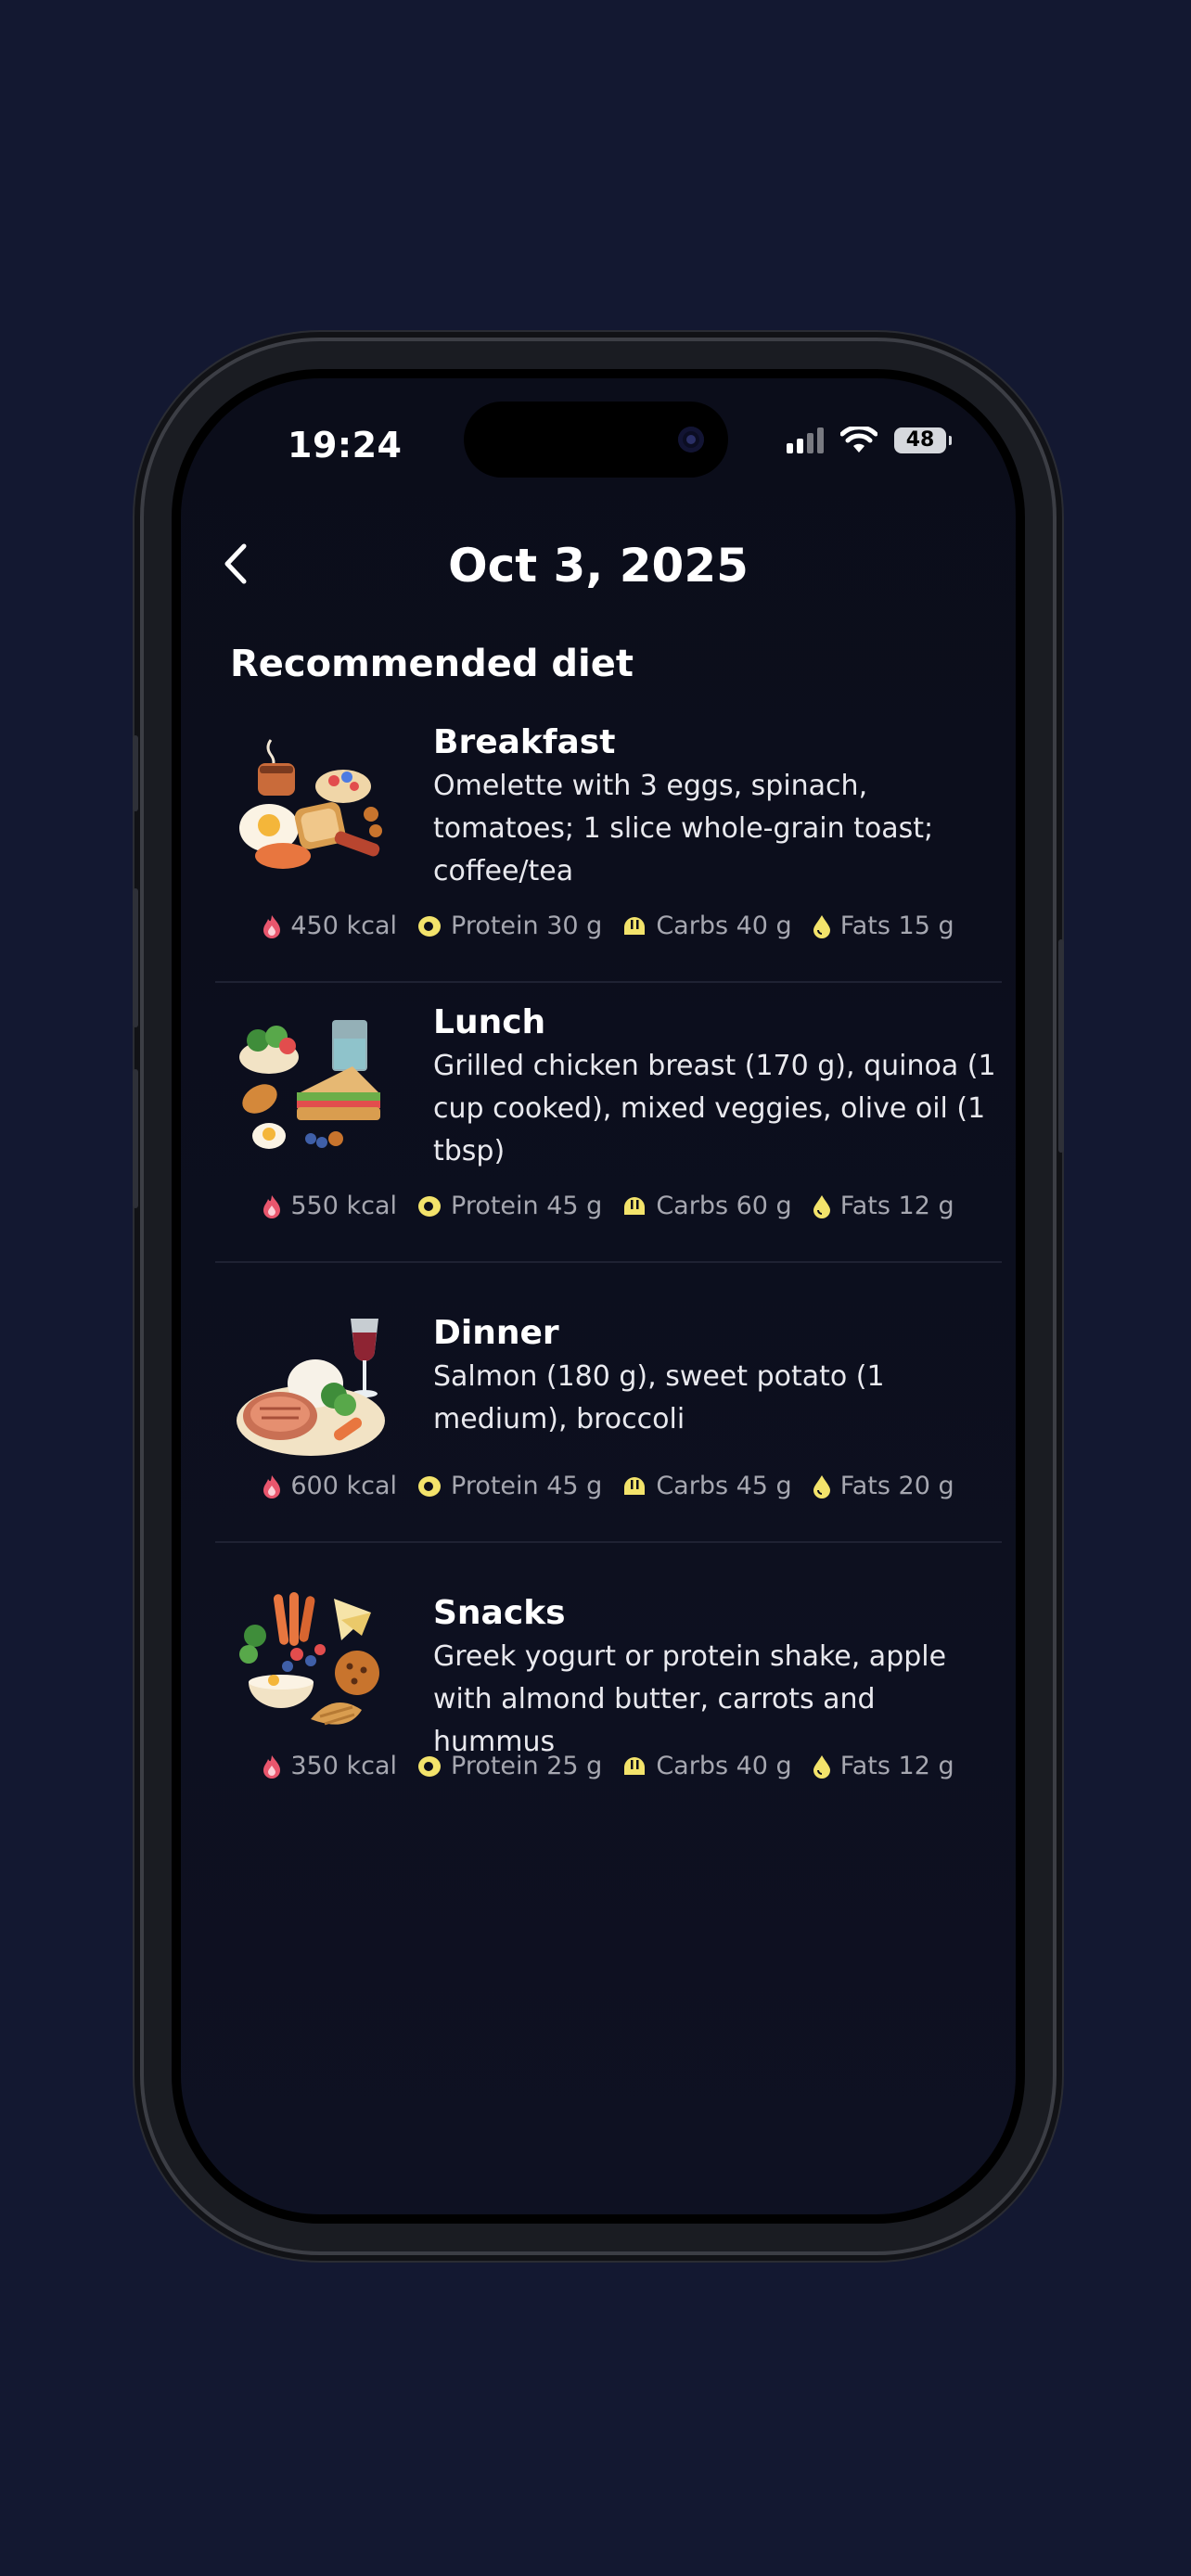 The width and height of the screenshot is (1191, 2576). What do you see at coordinates (1061, 1046) in the screenshot?
I see `power-button` at bounding box center [1061, 1046].